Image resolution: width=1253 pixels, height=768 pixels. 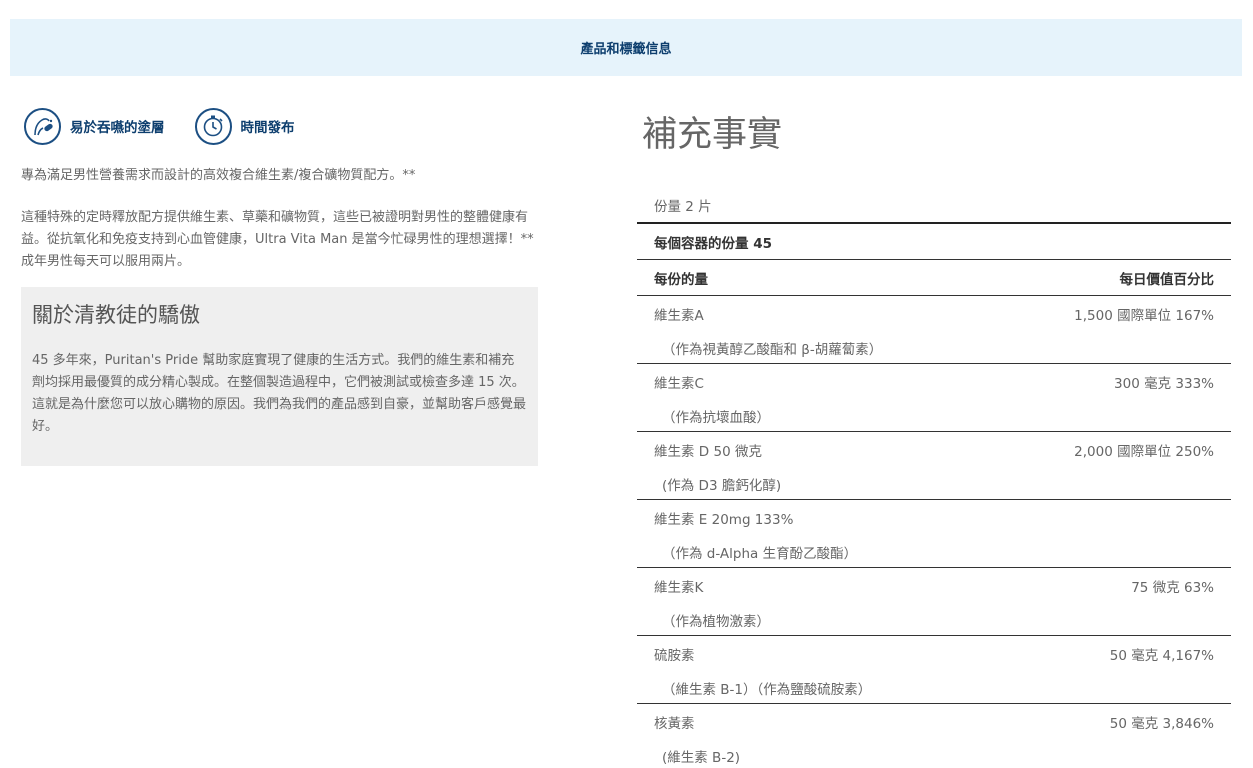 I want to click on facts-row: 維生素A 1,500 國際單位 167% （作為視黃醇乙酸酯和 β-胡蘿蔔素）, so click(x=934, y=330).